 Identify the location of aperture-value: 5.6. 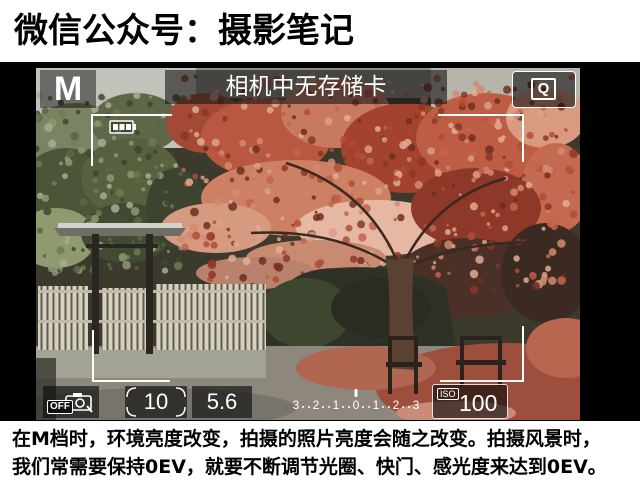
(222, 401).